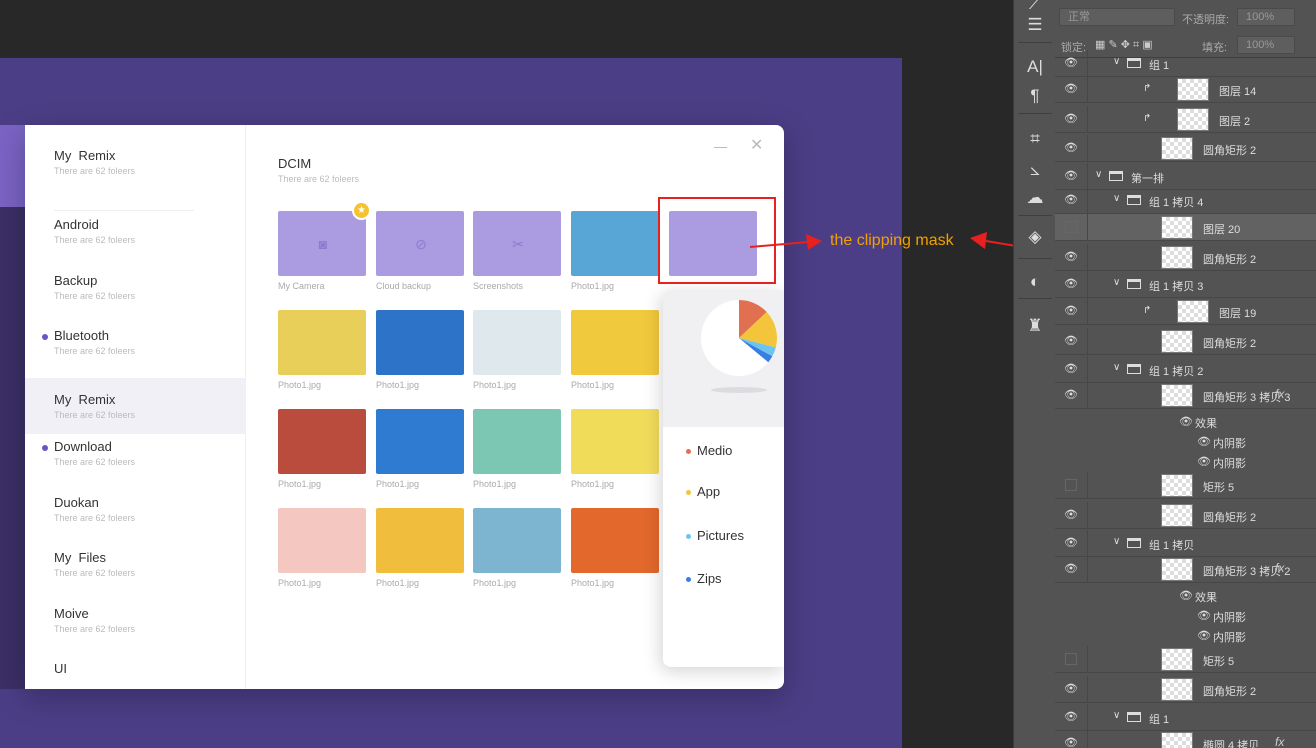 This screenshot has height=748, width=1316. Describe the element at coordinates (1035, 237) in the screenshot. I see `3d-icon: ◈` at that location.